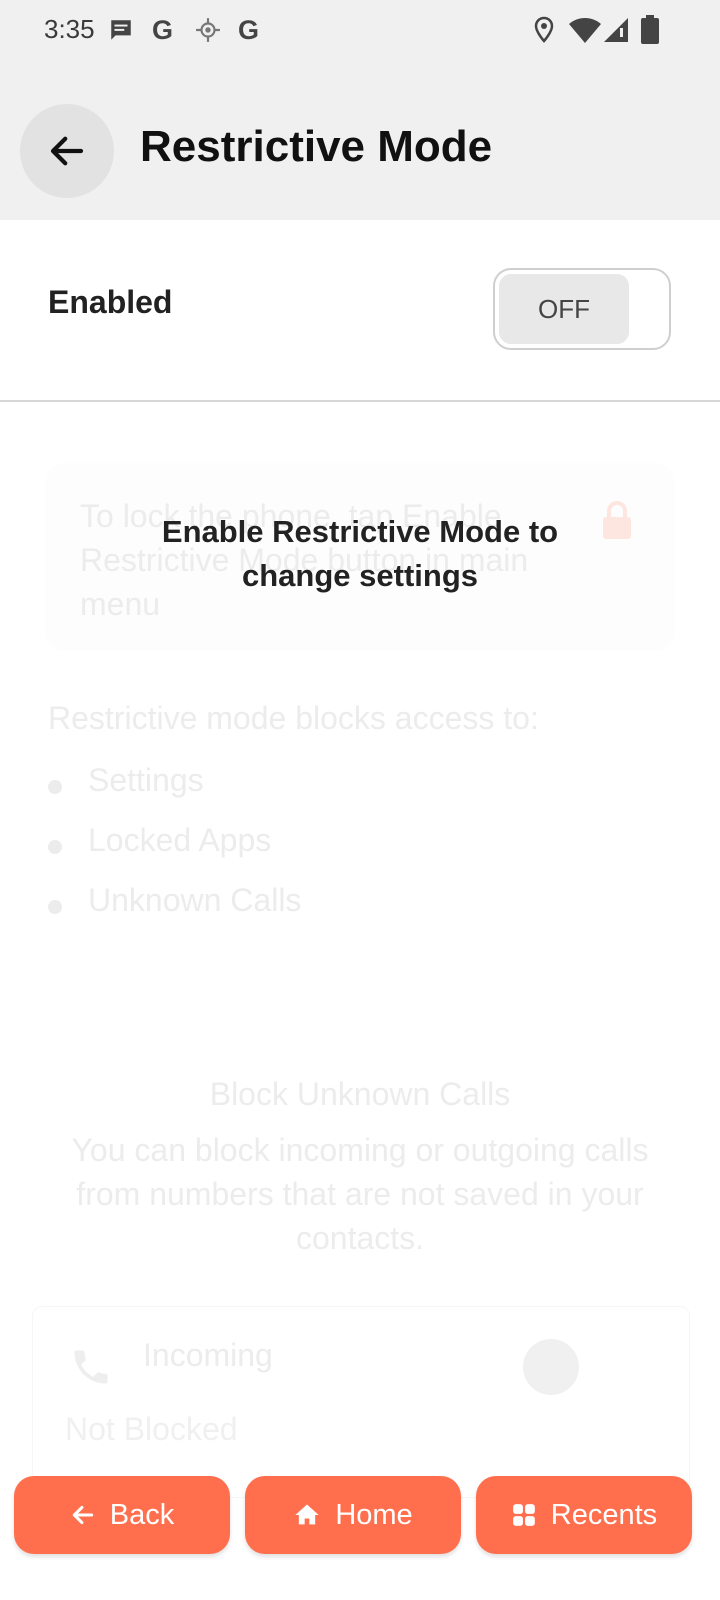  What do you see at coordinates (151, 1429) in the screenshot?
I see `incoming-status: Not Blocked` at bounding box center [151, 1429].